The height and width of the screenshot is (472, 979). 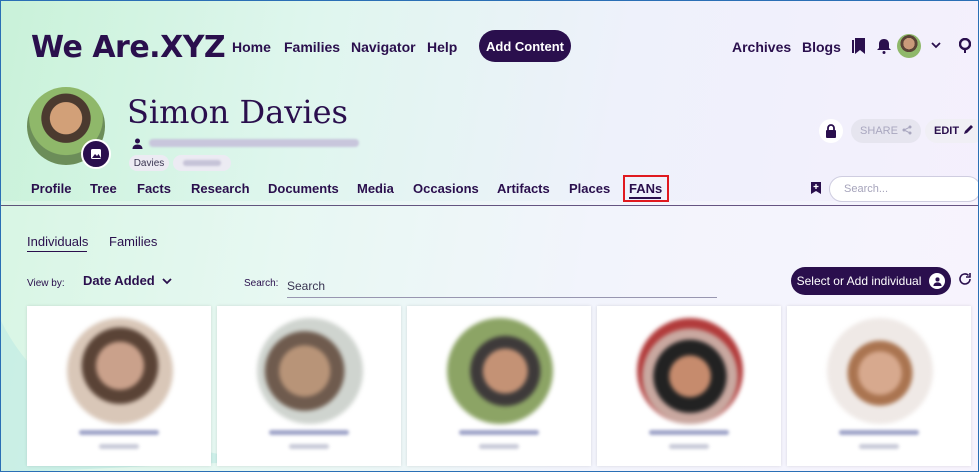 I want to click on tab-places: Places, so click(x=589, y=188).